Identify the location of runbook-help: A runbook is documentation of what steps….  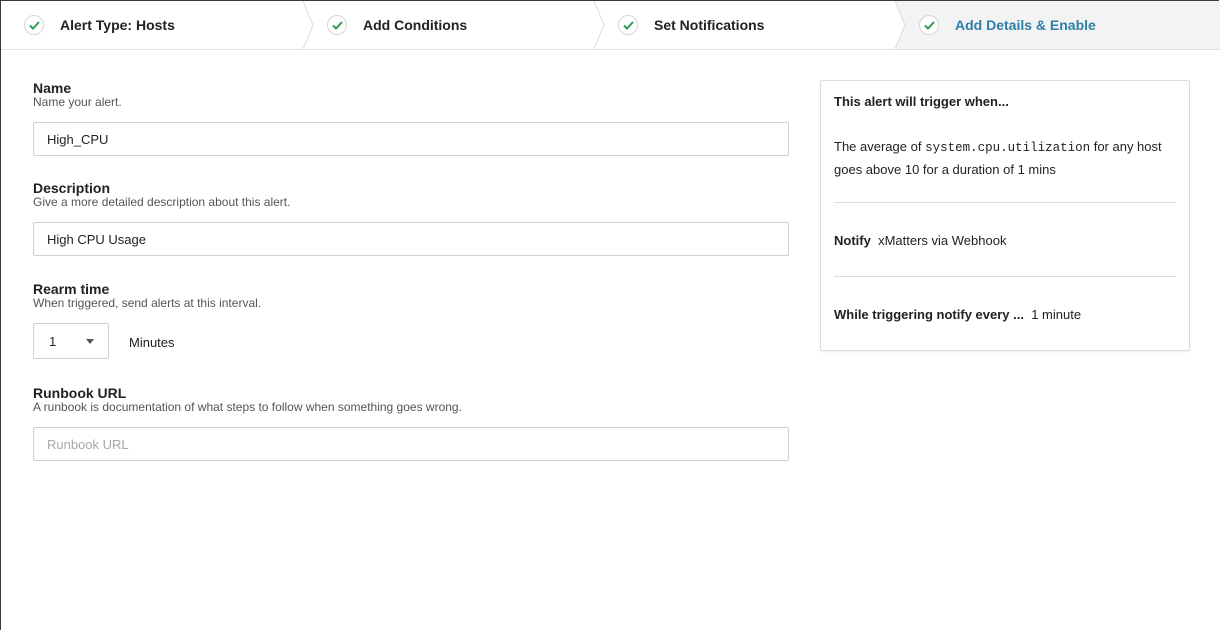
(247, 407).